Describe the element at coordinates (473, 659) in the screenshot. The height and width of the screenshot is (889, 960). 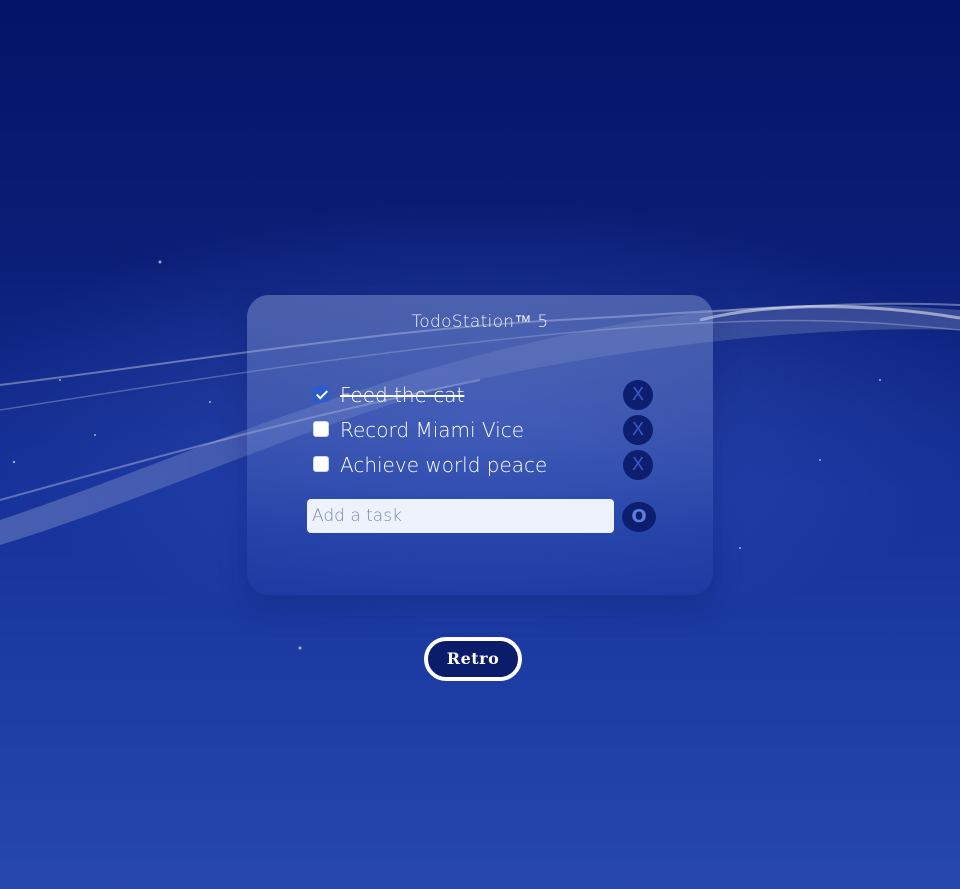
I see `retro-button: Retro` at that location.